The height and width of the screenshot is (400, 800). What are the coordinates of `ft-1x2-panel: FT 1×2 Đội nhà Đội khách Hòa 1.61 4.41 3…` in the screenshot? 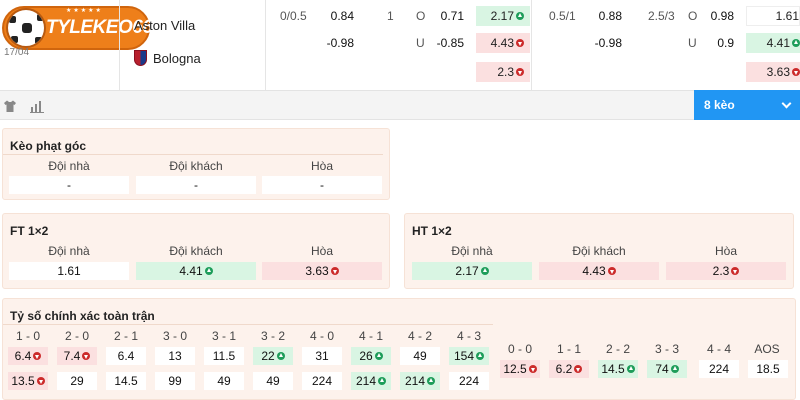 It's located at (196, 251).